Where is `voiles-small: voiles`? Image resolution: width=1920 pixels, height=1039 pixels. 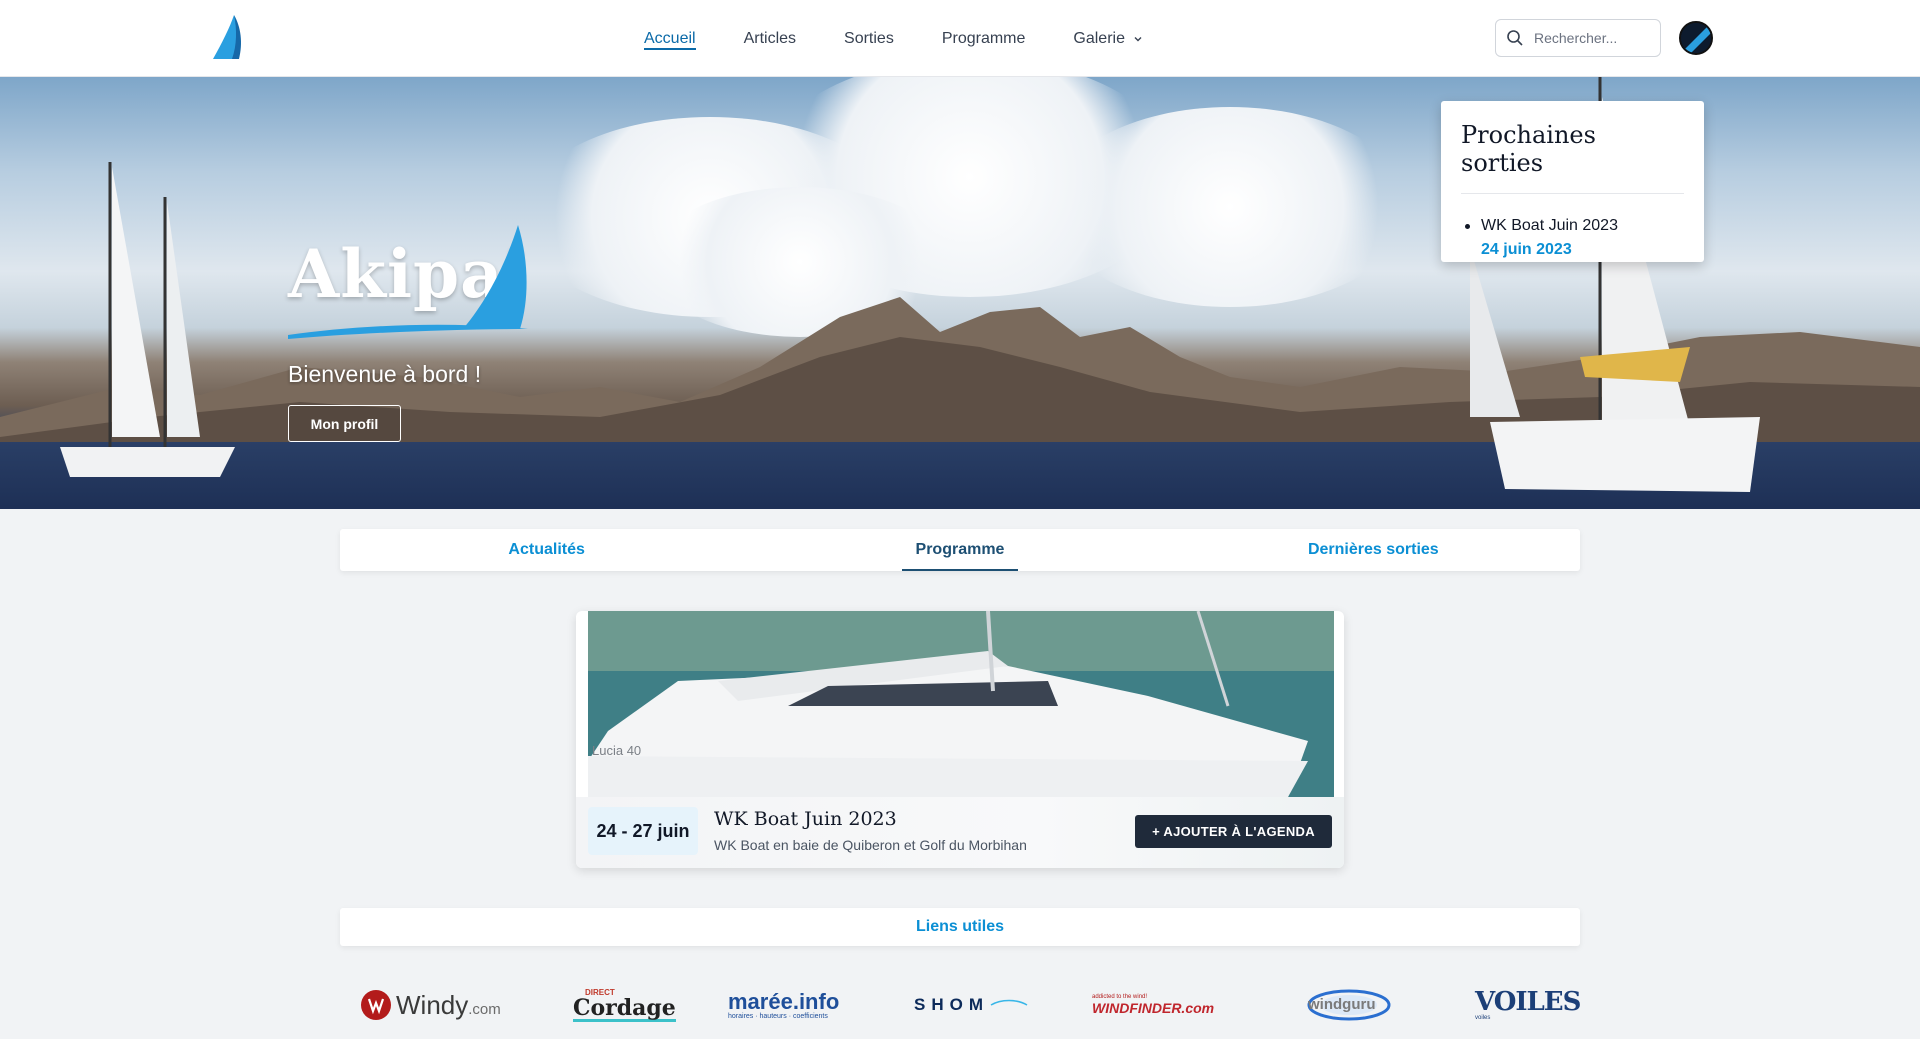 voiles-small: voiles is located at coordinates (1483, 1018).